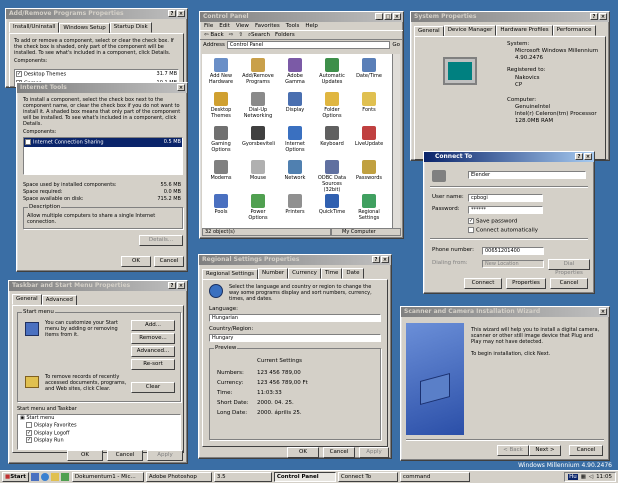 The height and width of the screenshot is (483, 618). What do you see at coordinates (221, 105) in the screenshot?
I see `cp-icon-item: Desktop Themes` at bounding box center [221, 105].